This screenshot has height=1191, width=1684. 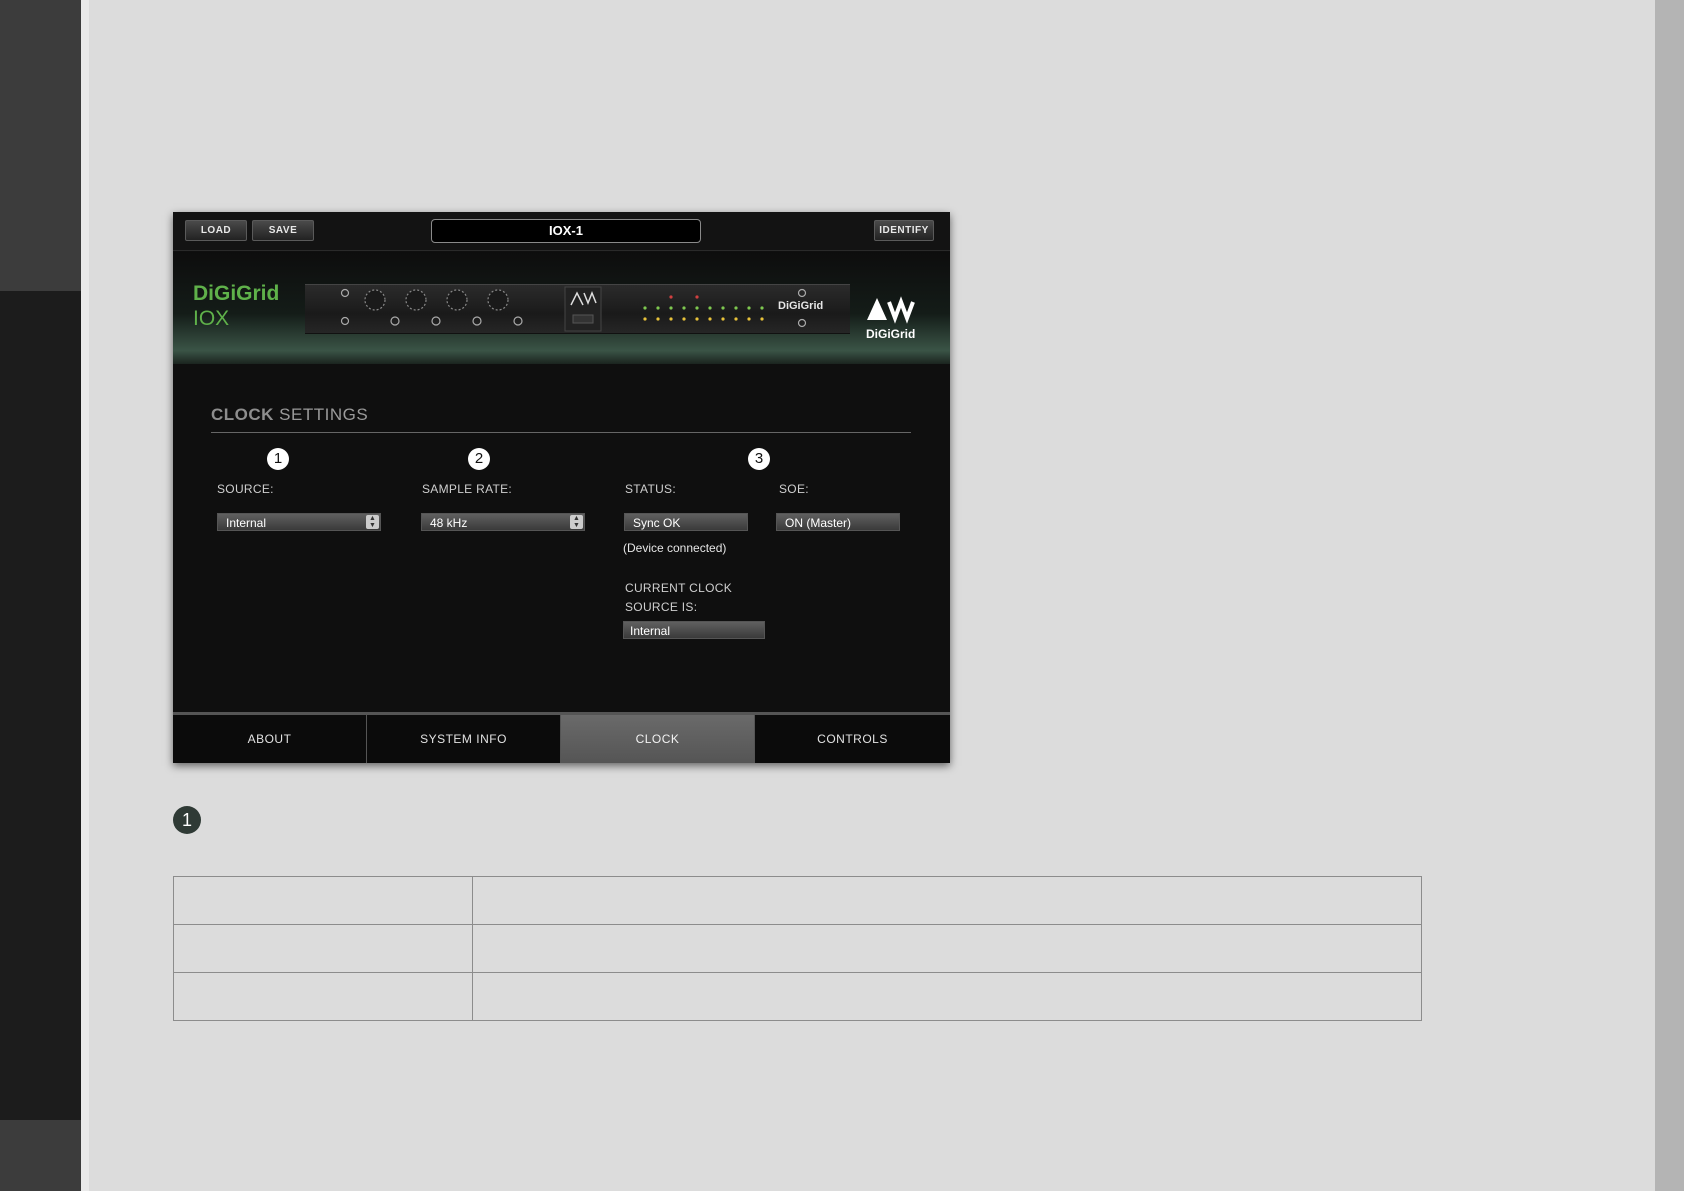 What do you see at coordinates (679, 588) in the screenshot?
I see `current-source-label-line1: CURRENT CLOCK` at bounding box center [679, 588].